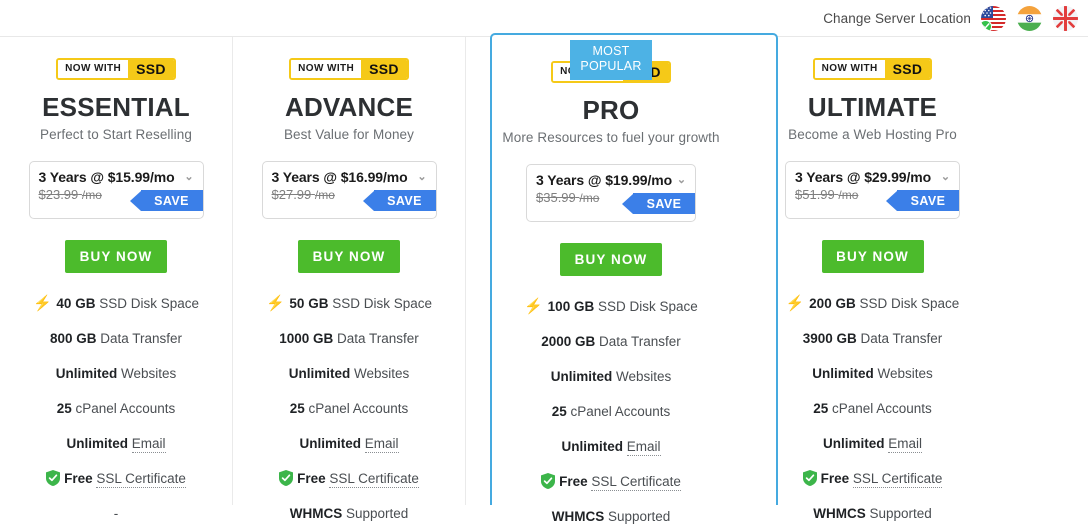 The image size is (1088, 526). What do you see at coordinates (106, 177) in the screenshot?
I see `price-term-text: 3 Years @ $15.99/mo` at bounding box center [106, 177].